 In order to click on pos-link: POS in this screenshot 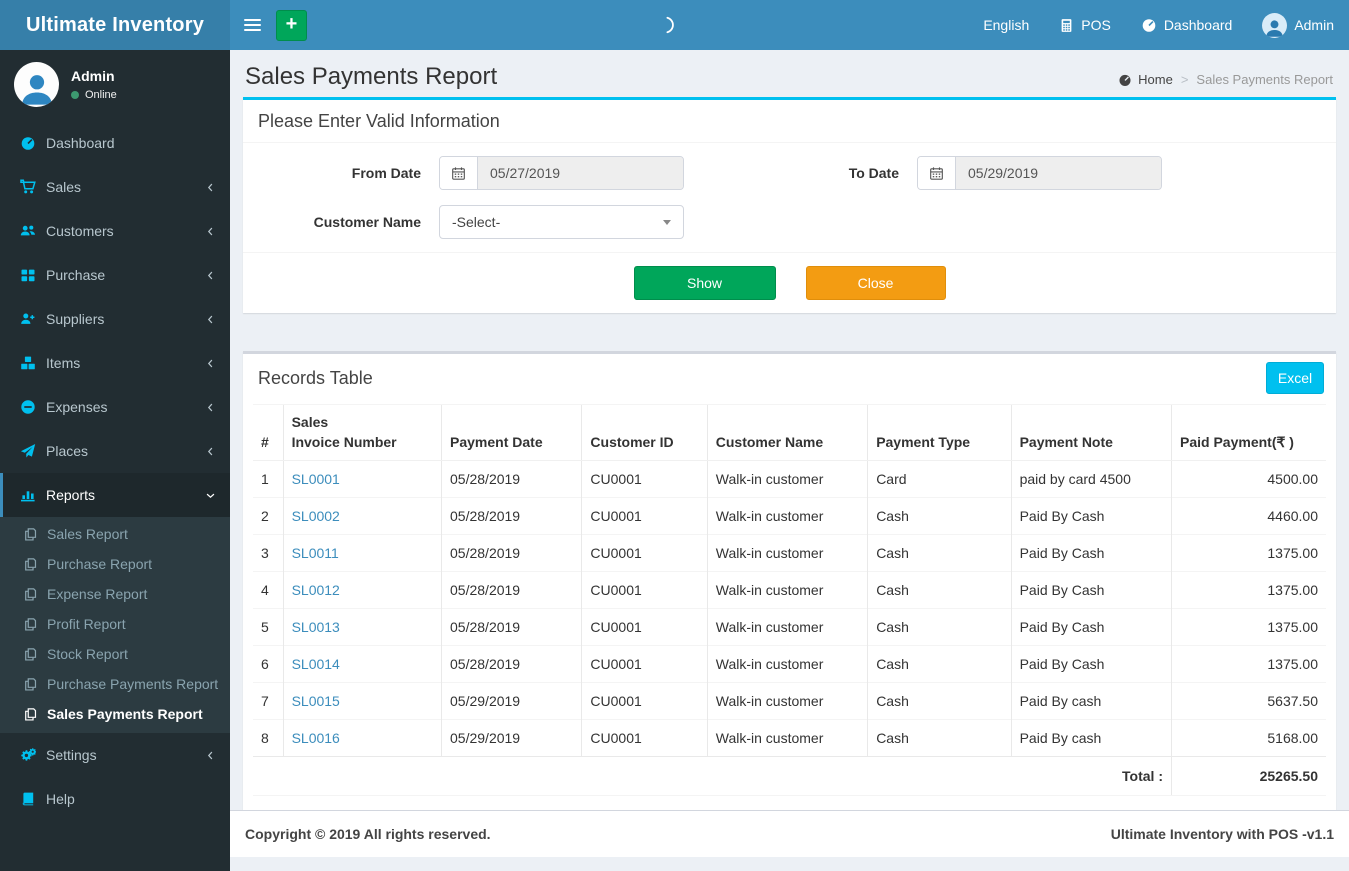, I will do `click(1085, 25)`.